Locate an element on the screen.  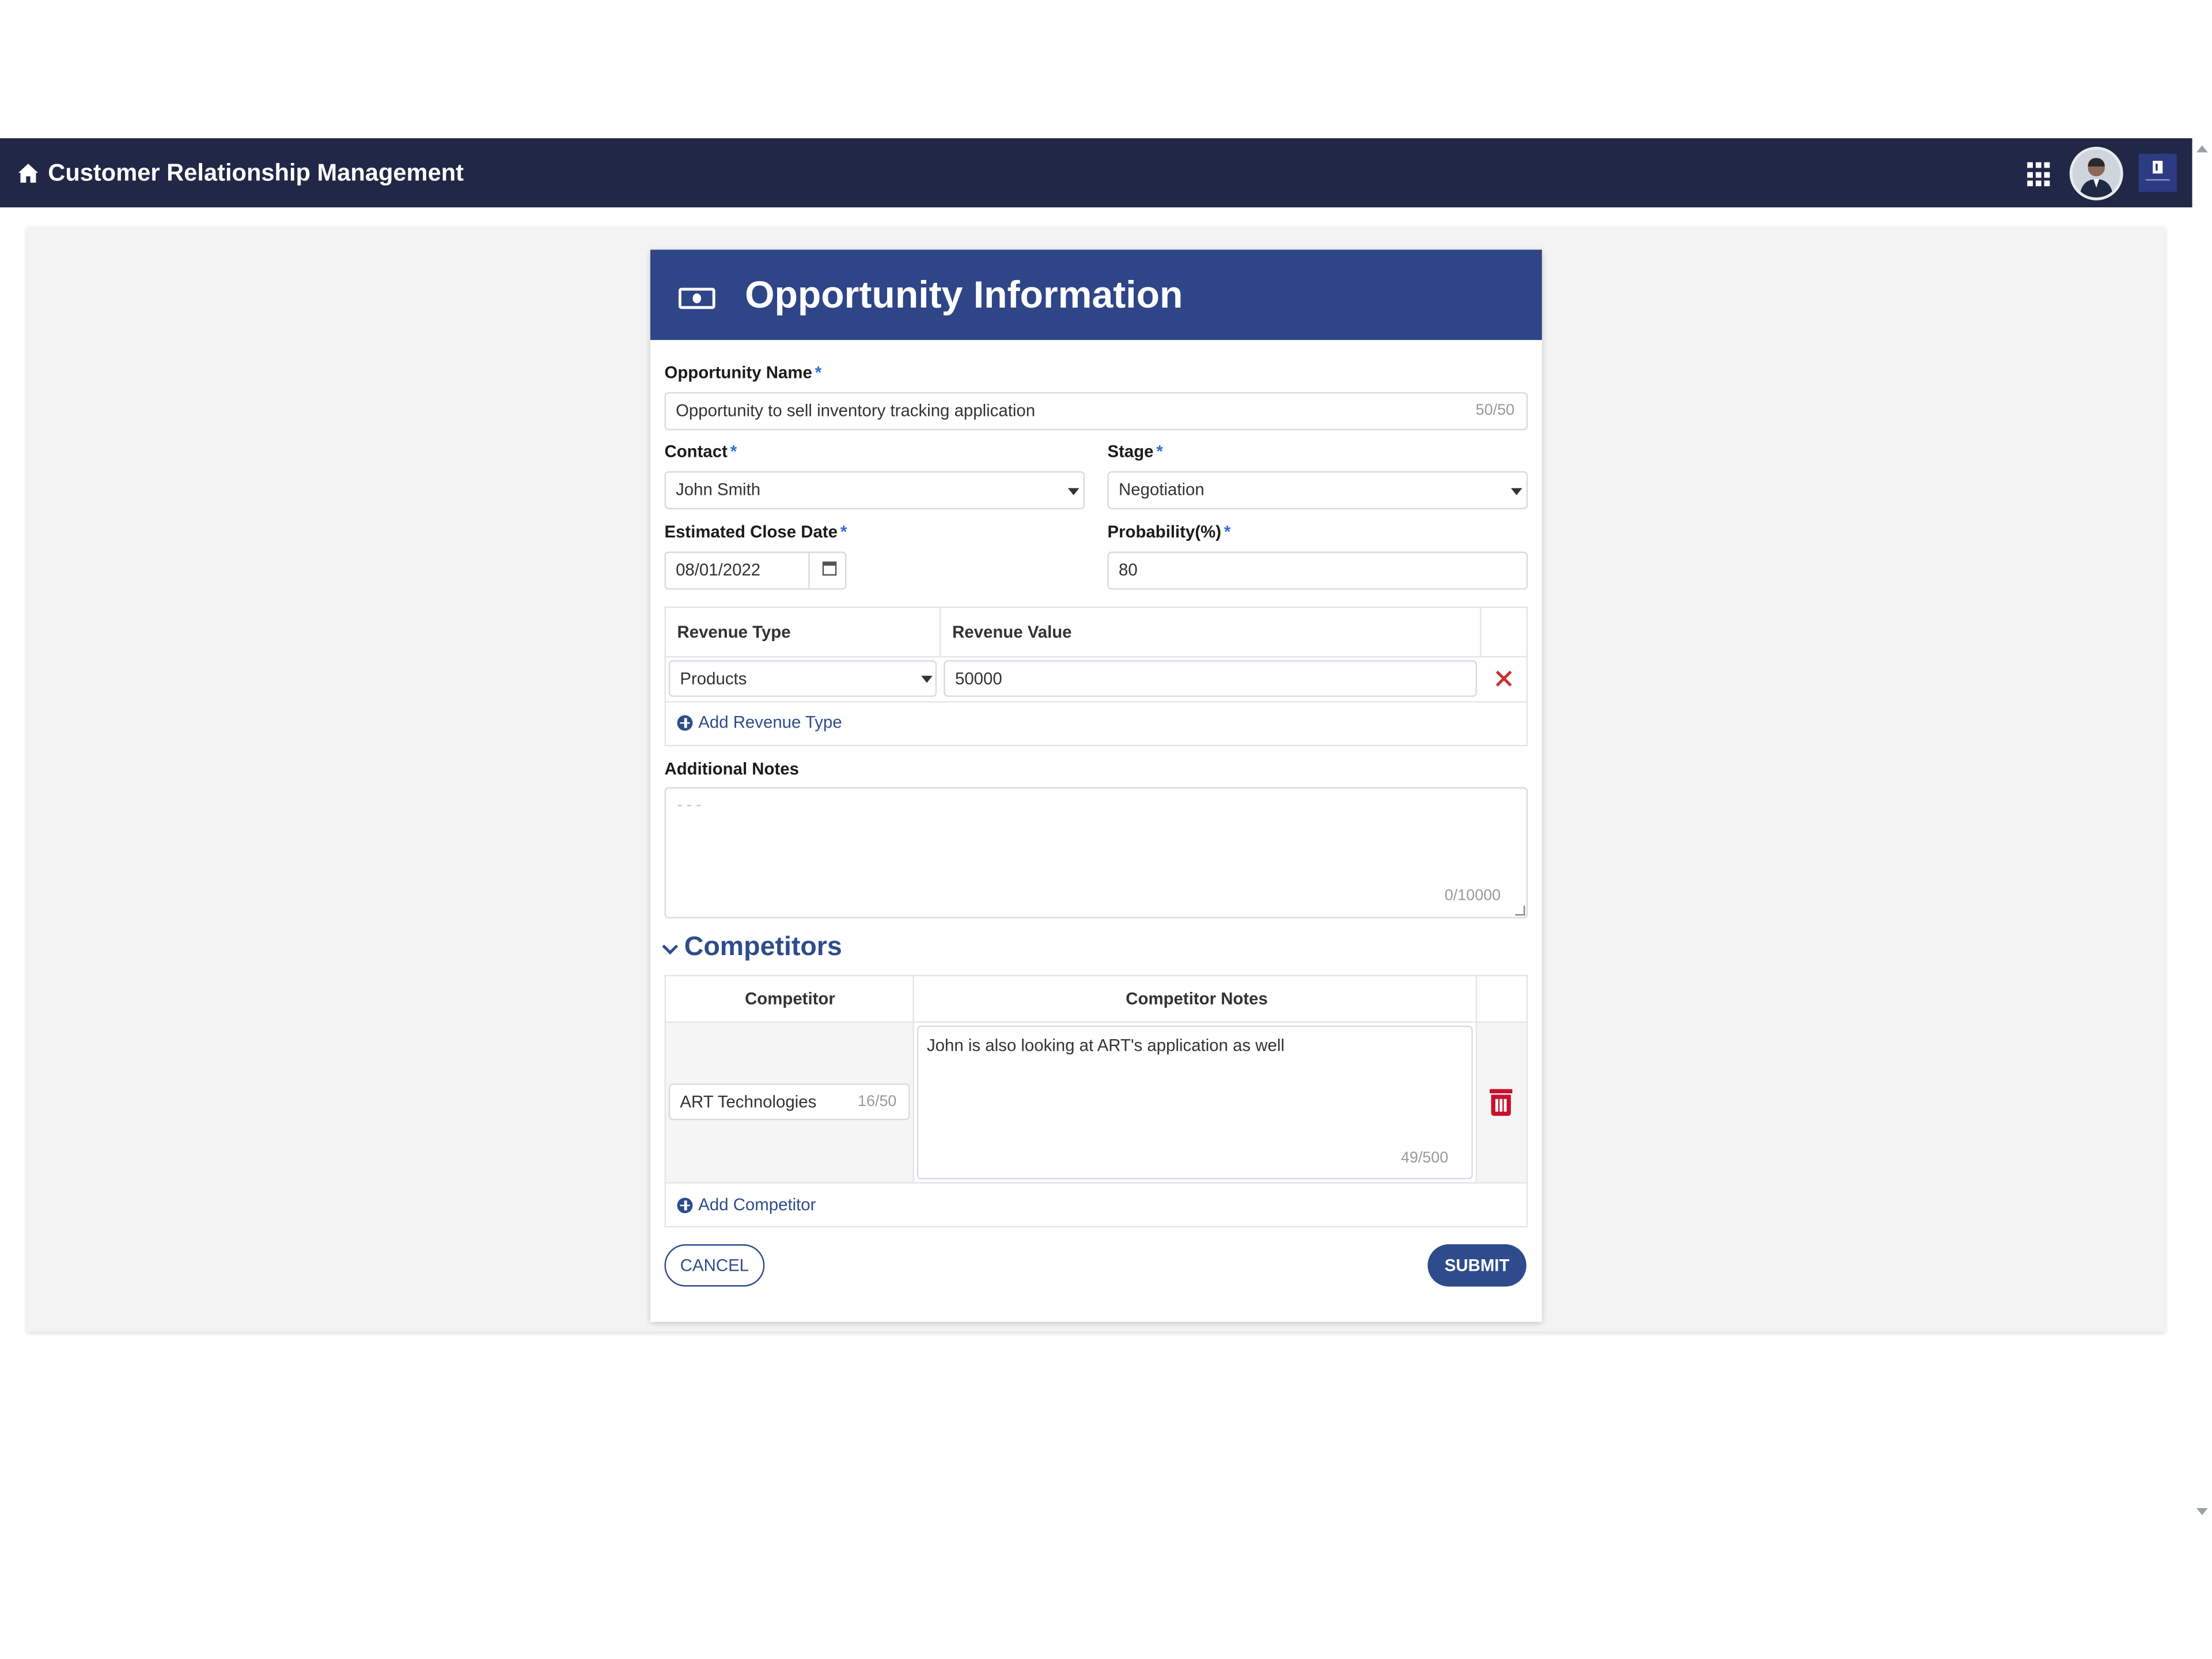
home-icon is located at coordinates (28, 172).